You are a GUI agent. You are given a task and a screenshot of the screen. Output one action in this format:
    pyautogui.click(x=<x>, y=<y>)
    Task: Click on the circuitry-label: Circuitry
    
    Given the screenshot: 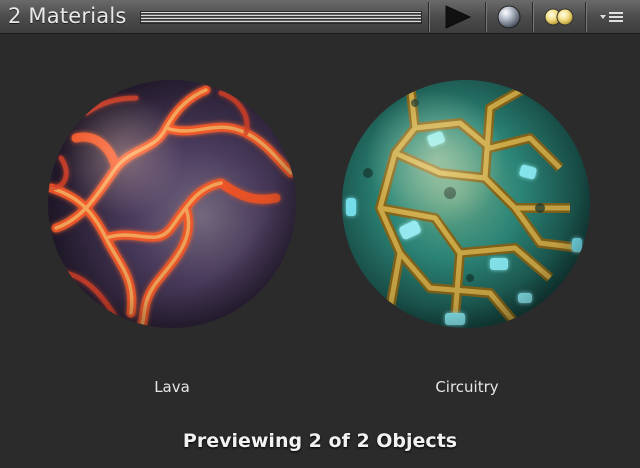 What is the action you would take?
    pyautogui.click(x=467, y=387)
    